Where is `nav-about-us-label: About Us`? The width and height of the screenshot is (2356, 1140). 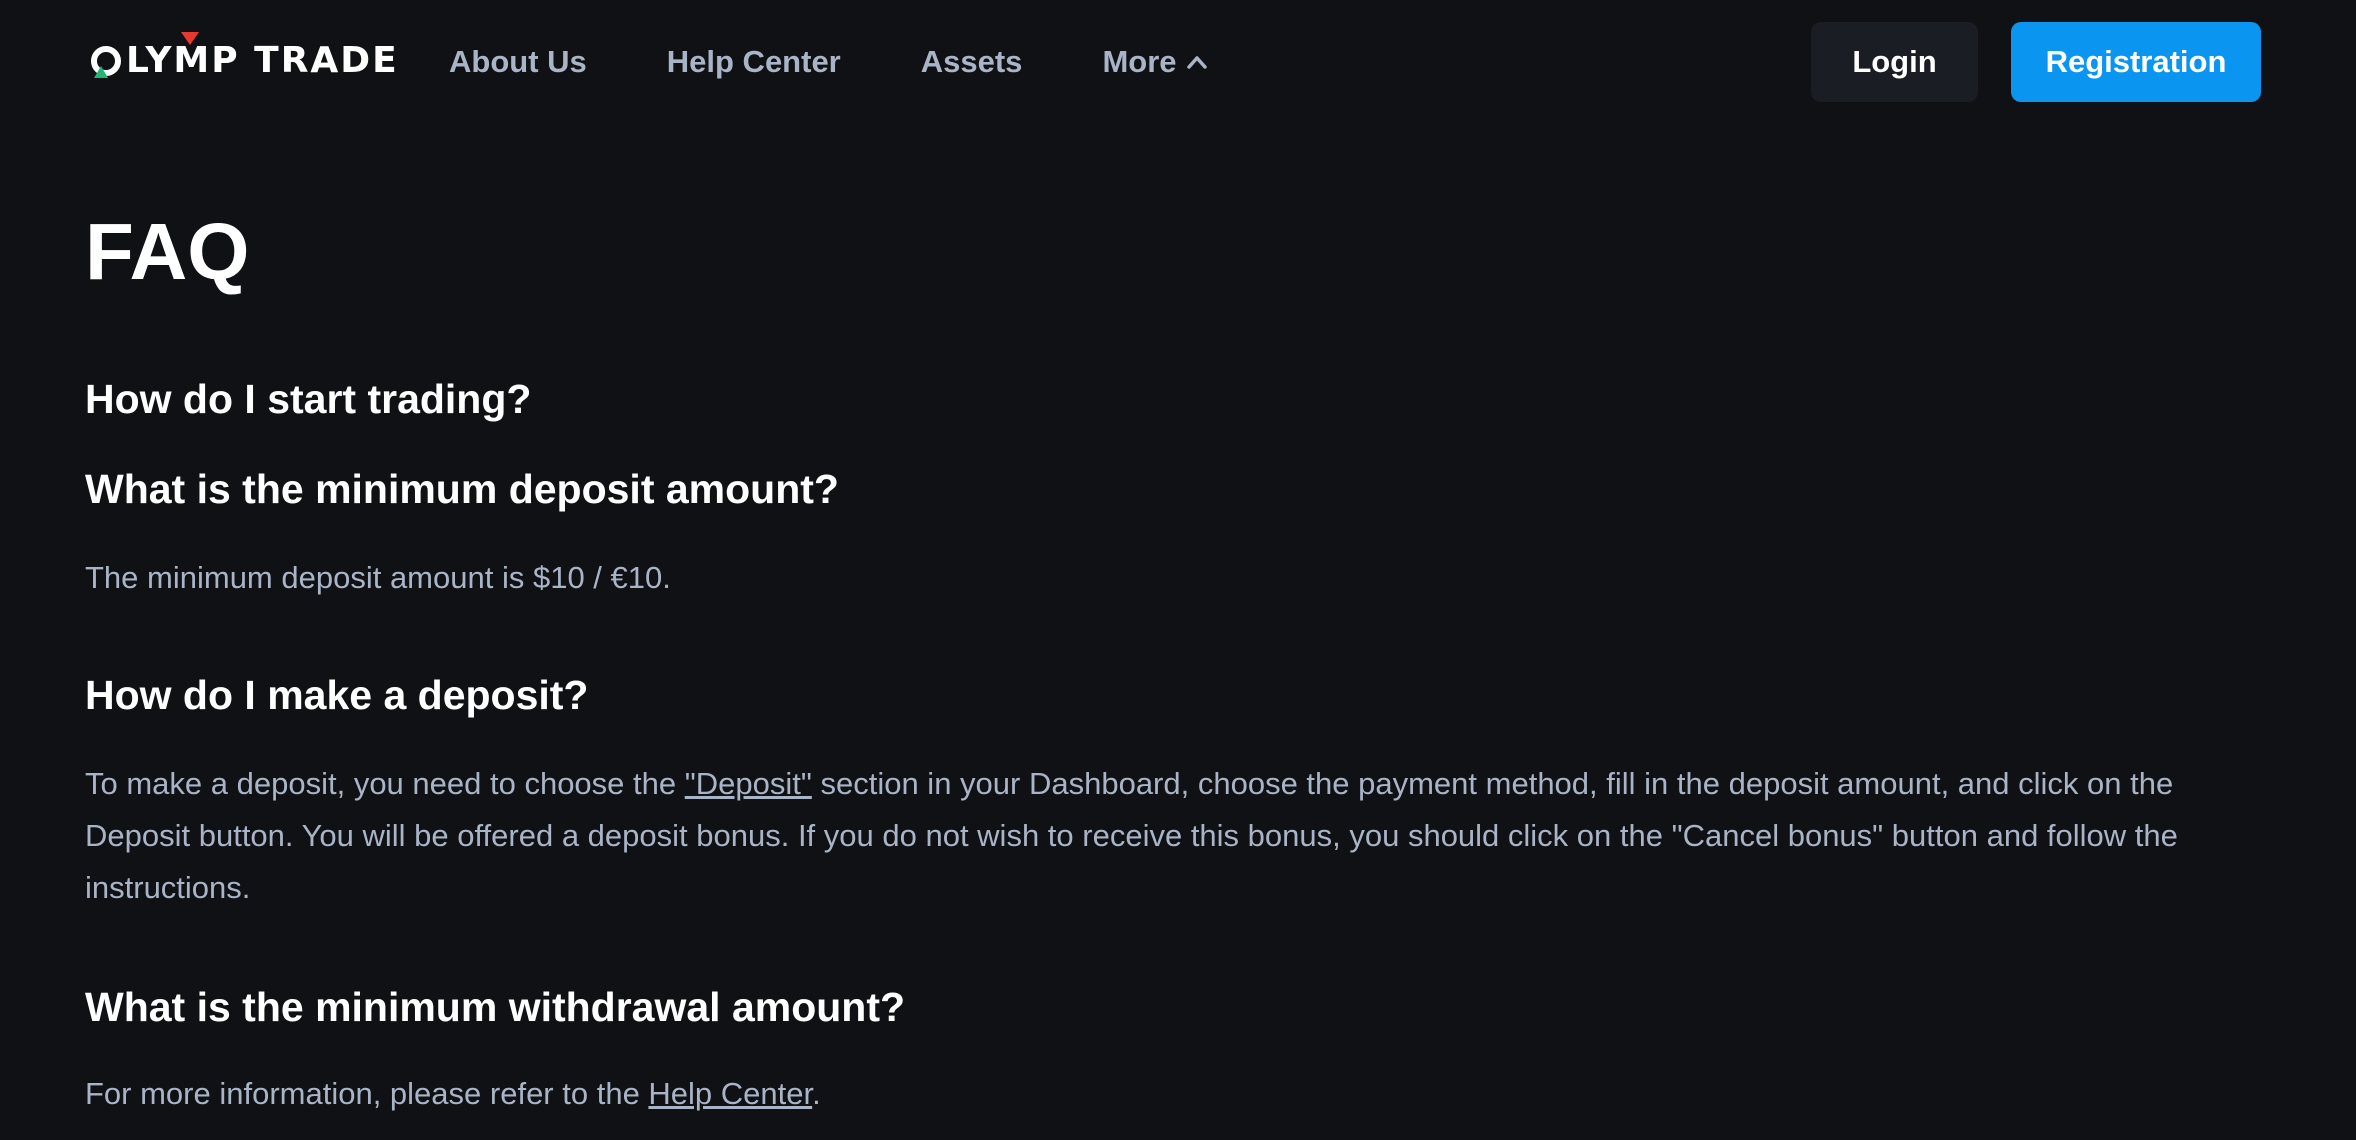 nav-about-us-label: About Us is located at coordinates (518, 61).